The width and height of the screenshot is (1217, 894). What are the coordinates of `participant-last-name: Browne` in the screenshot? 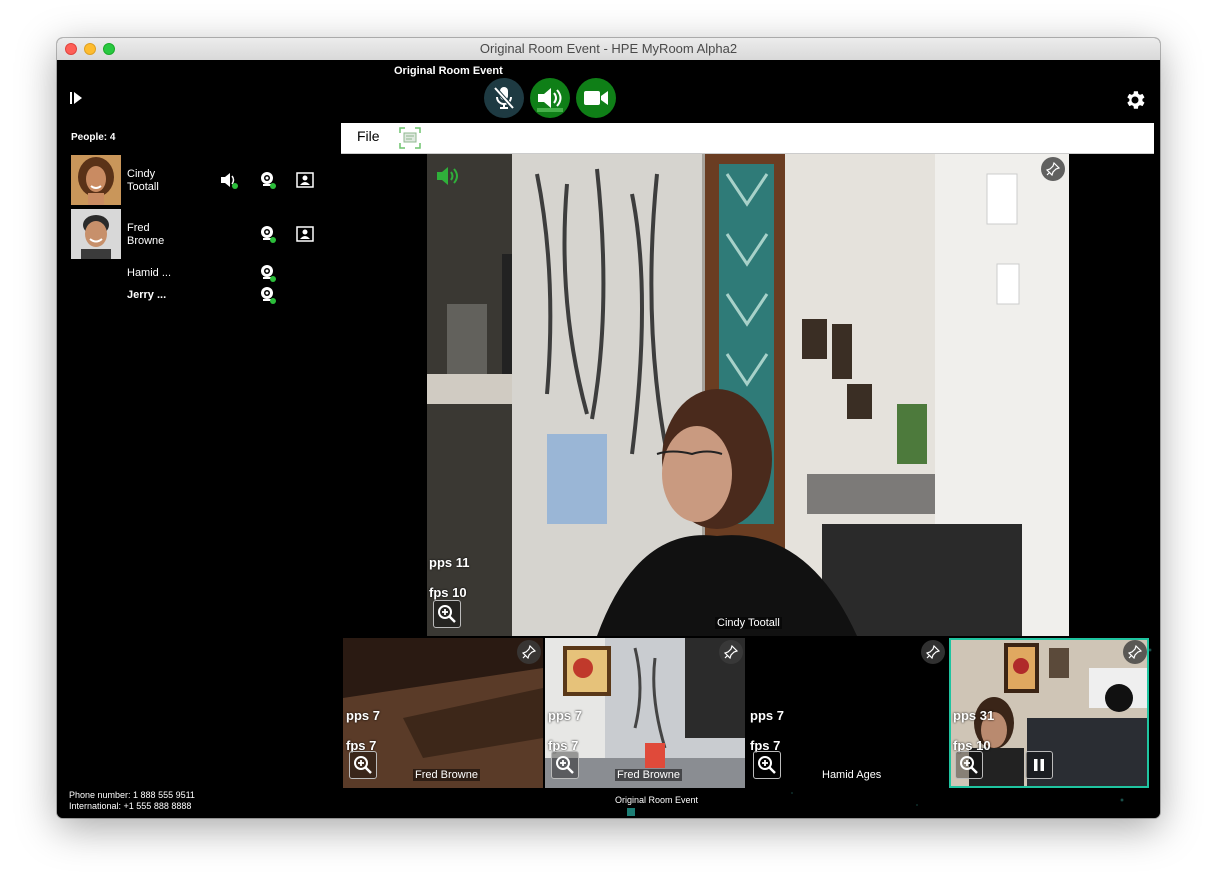 It's located at (146, 241).